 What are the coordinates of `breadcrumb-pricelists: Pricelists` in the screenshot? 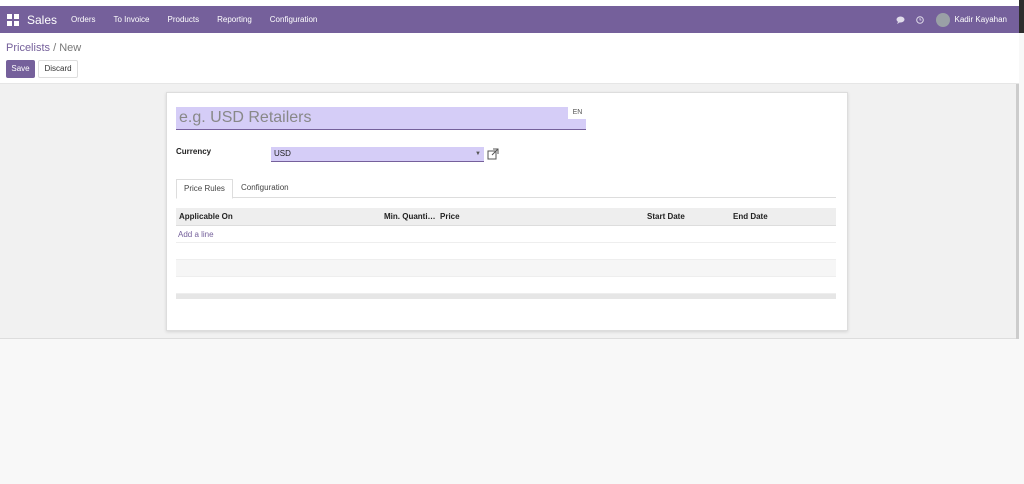 It's located at (28, 48).